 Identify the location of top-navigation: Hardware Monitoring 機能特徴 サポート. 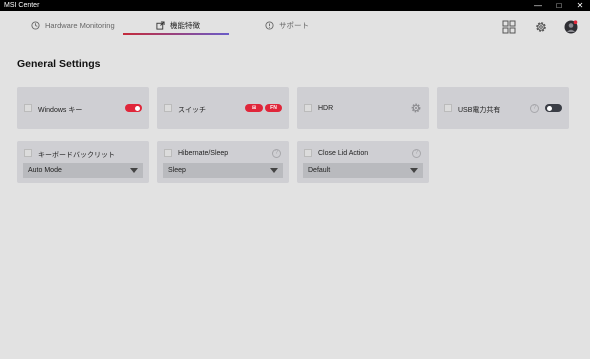
(295, 26).